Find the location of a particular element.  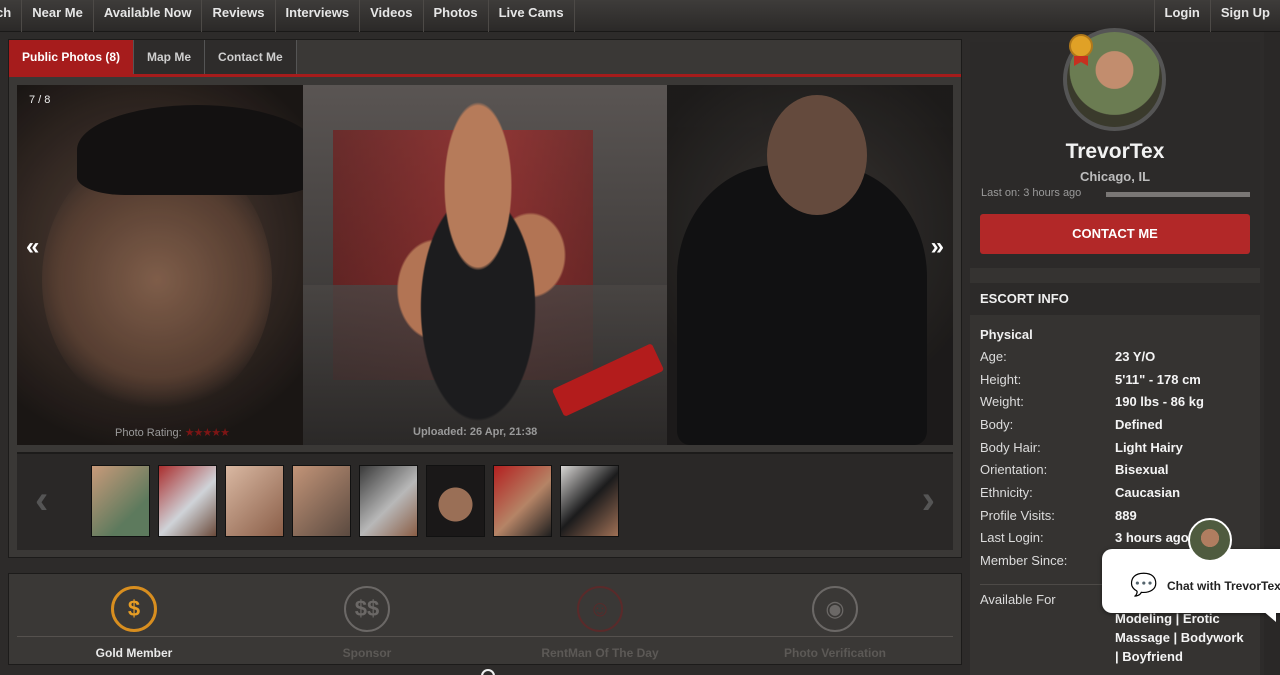

badge-label: Photo Verification is located at coordinates (834, 653).